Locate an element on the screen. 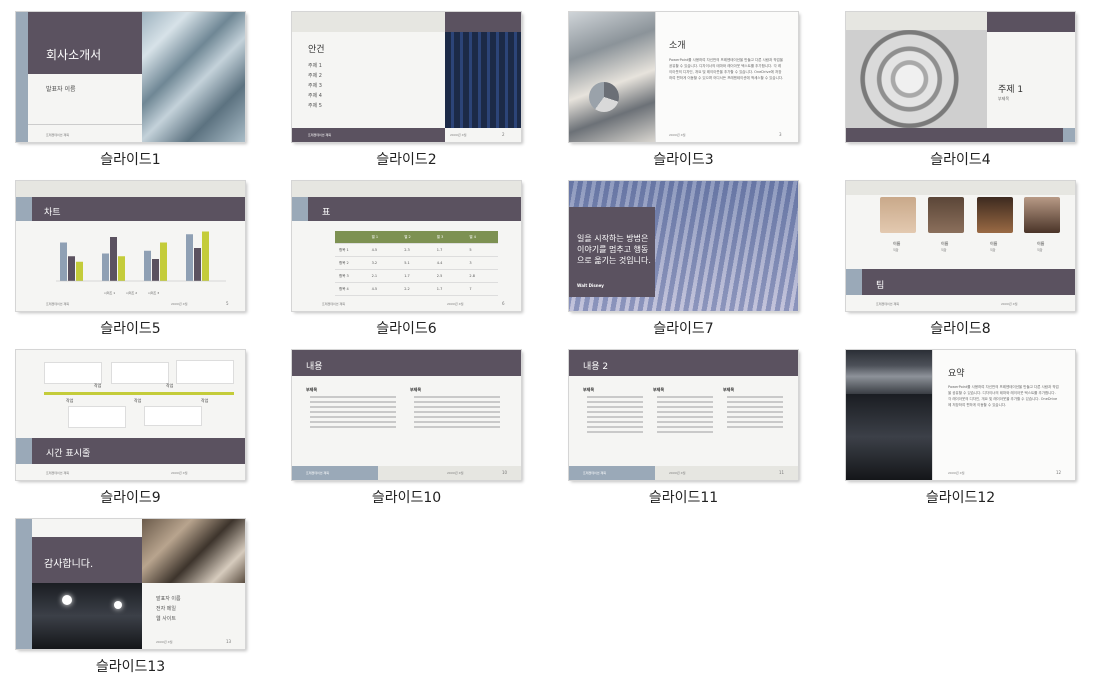  slide-number: 10 is located at coordinates (505, 472).